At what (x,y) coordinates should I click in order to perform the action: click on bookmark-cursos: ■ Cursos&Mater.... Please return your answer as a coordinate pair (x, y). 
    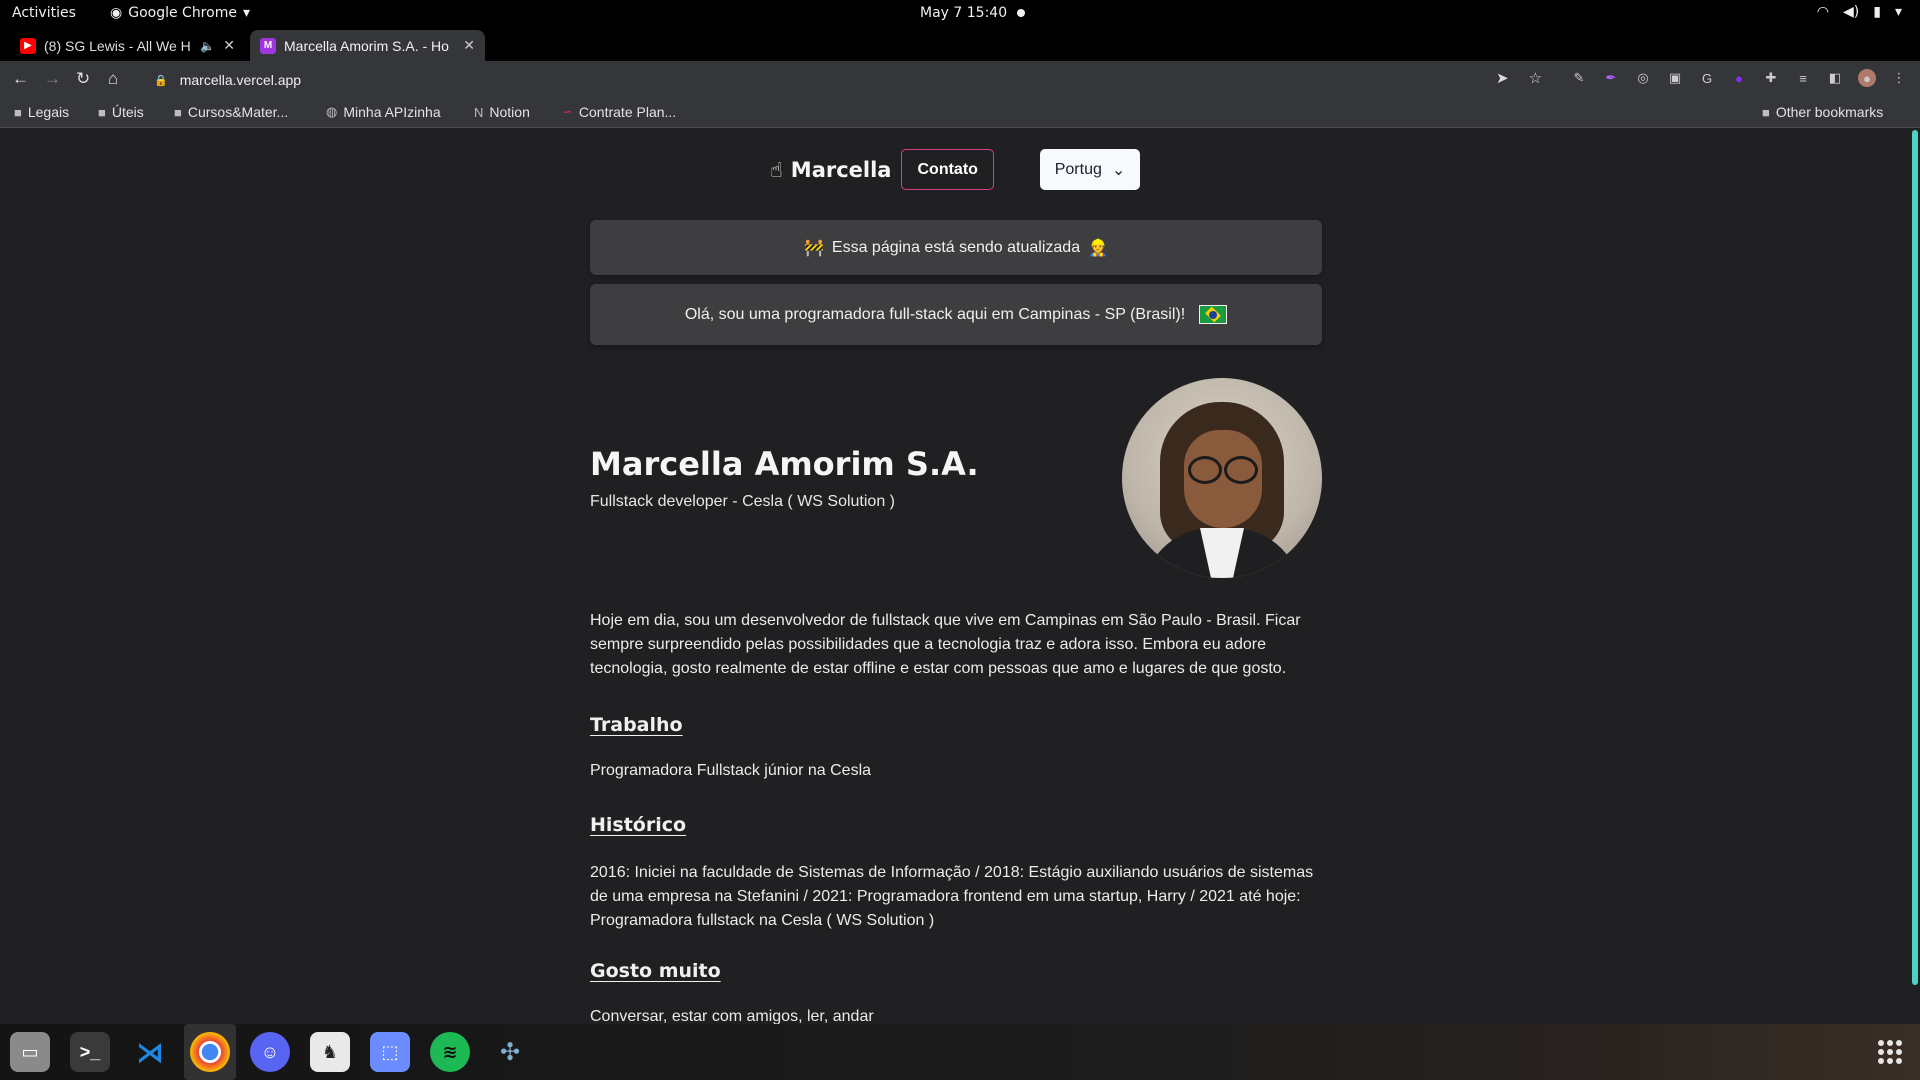
    Looking at the image, I should click on (231, 112).